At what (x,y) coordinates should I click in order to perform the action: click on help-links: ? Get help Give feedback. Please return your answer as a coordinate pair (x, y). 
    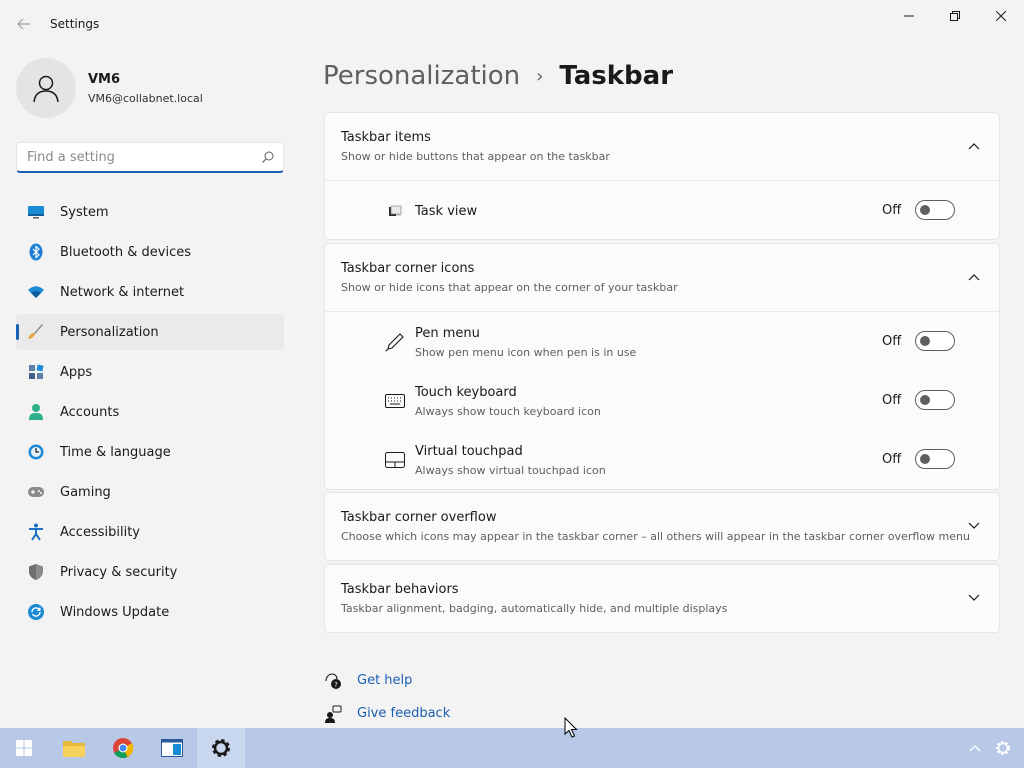
    Looking at the image, I should click on (386, 697).